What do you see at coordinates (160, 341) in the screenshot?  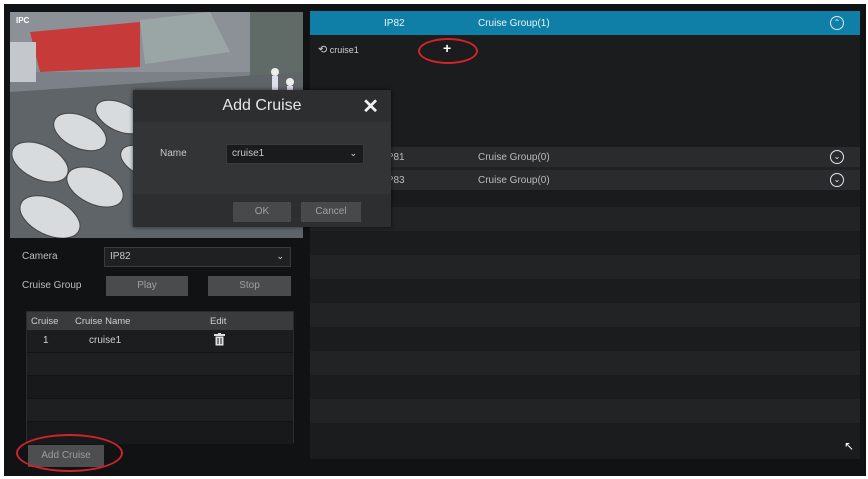 I see `table-row: 1 cruise1` at bounding box center [160, 341].